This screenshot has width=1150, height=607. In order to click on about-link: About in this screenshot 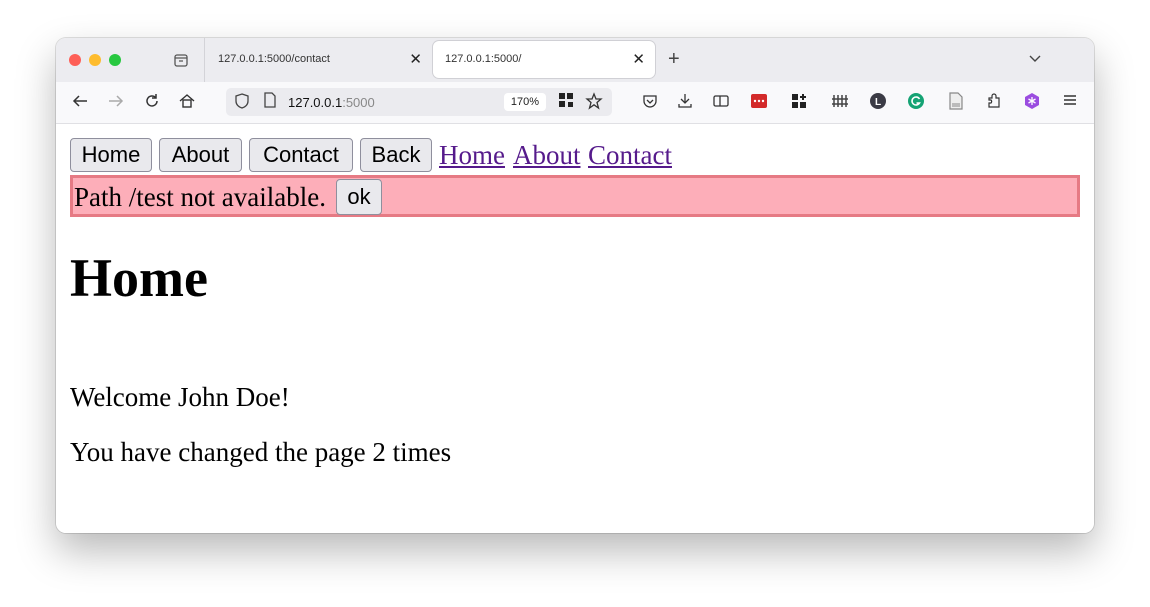, I will do `click(547, 155)`.